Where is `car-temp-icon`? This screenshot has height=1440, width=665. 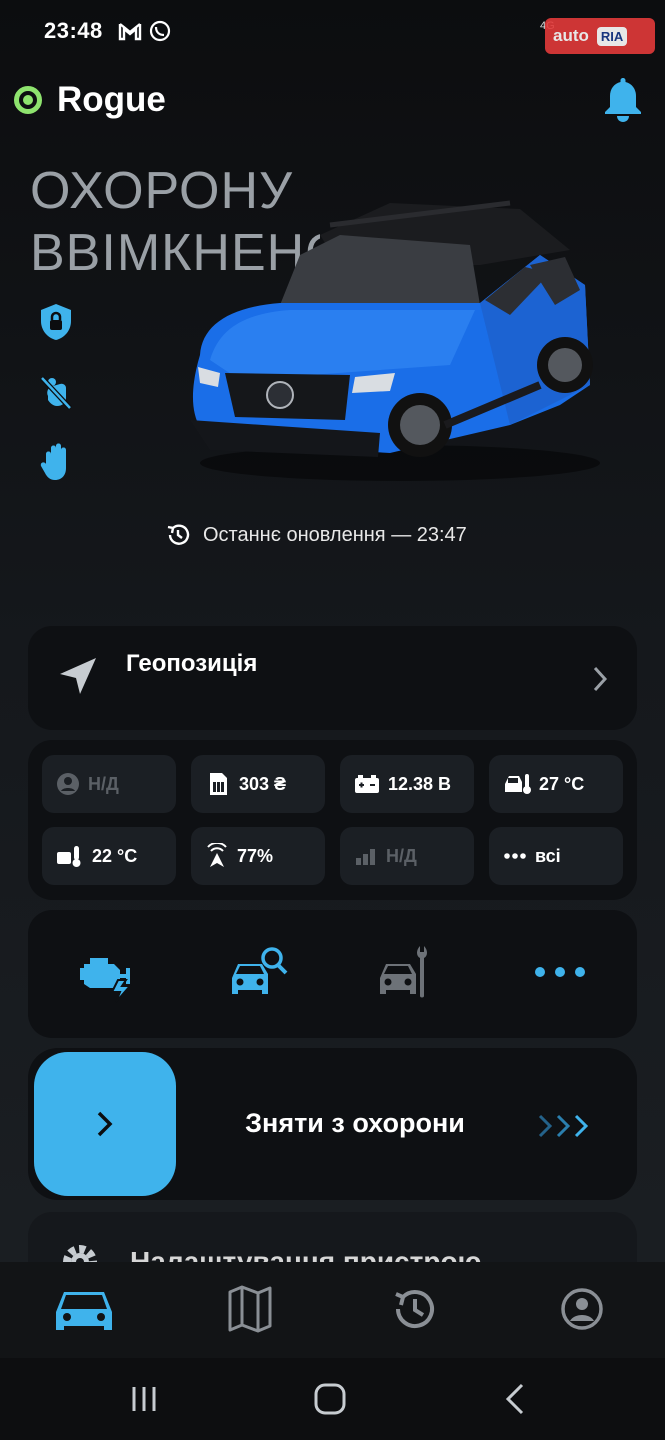 car-temp-icon is located at coordinates (518, 784).